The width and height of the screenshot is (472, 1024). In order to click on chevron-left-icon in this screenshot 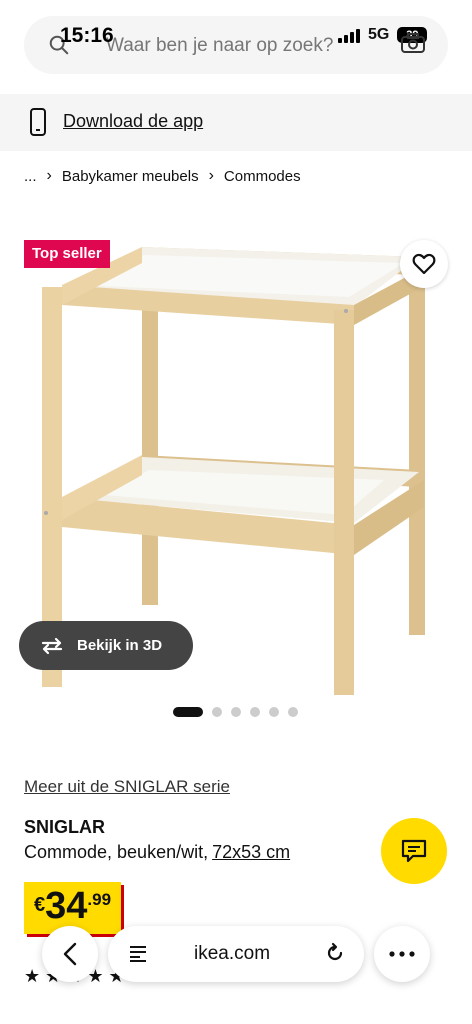, I will do `click(70, 954)`.